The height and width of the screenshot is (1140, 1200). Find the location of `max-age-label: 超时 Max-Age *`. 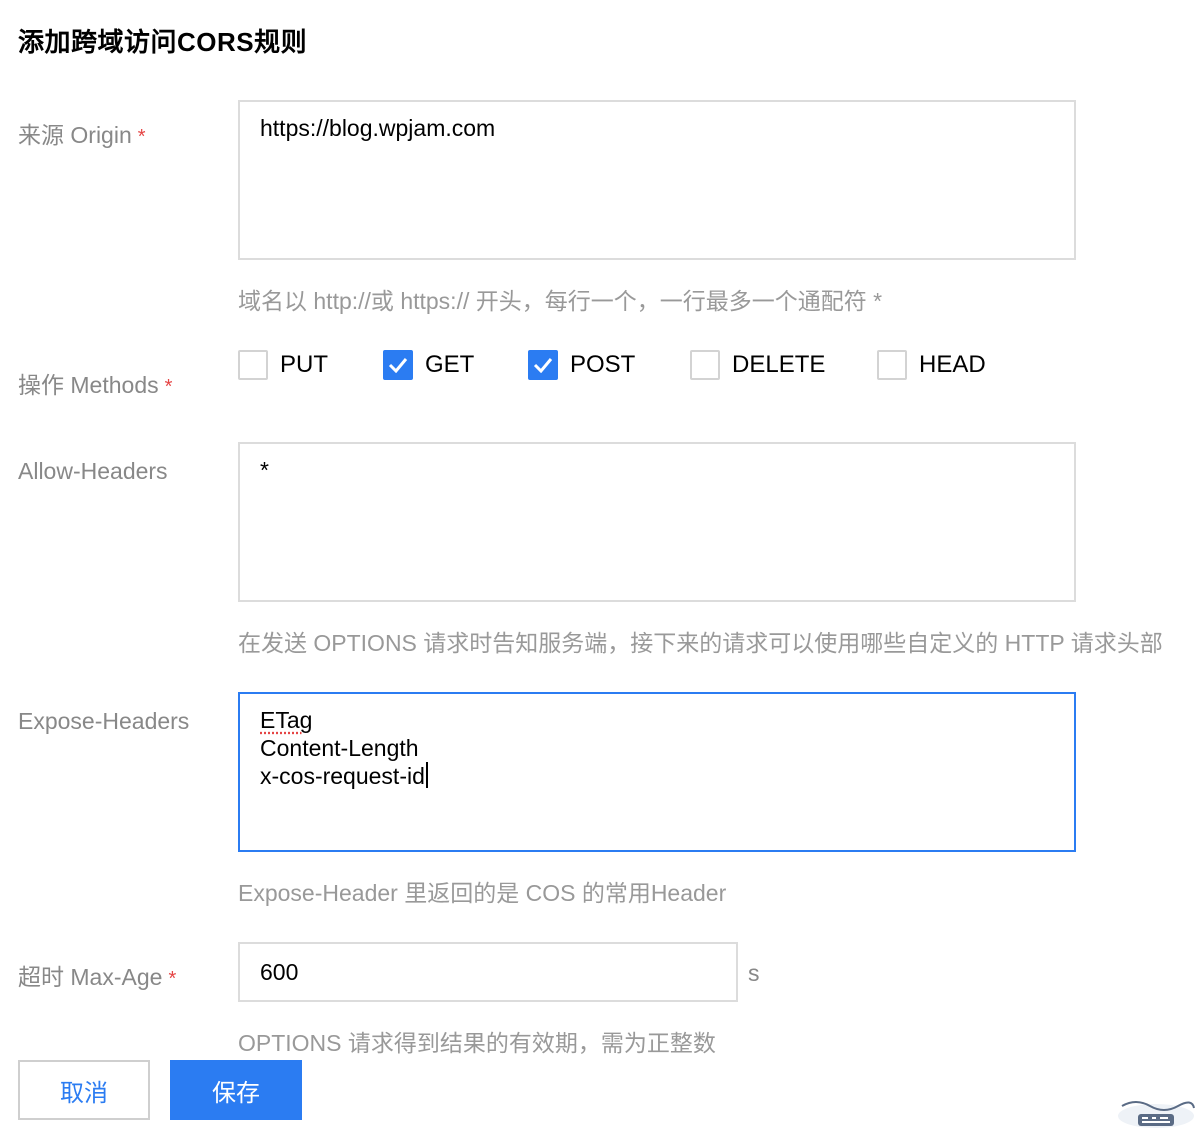

max-age-label: 超时 Max-Age * is located at coordinates (97, 975).